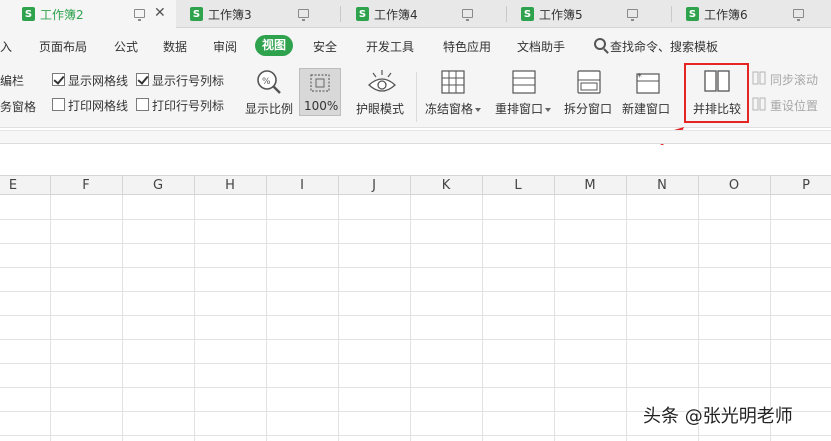 This screenshot has width=831, height=441. What do you see at coordinates (260, 14) in the screenshot?
I see `tab-workbook-3: S 工作簿3` at bounding box center [260, 14].